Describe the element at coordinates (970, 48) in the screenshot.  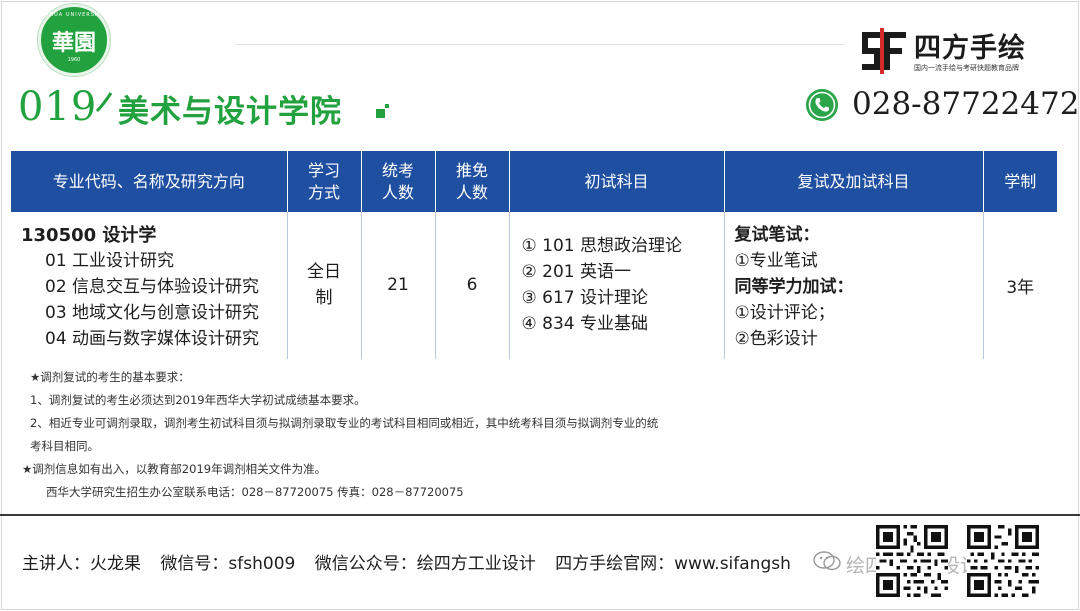
I see `brand-name: 四方手绘` at that location.